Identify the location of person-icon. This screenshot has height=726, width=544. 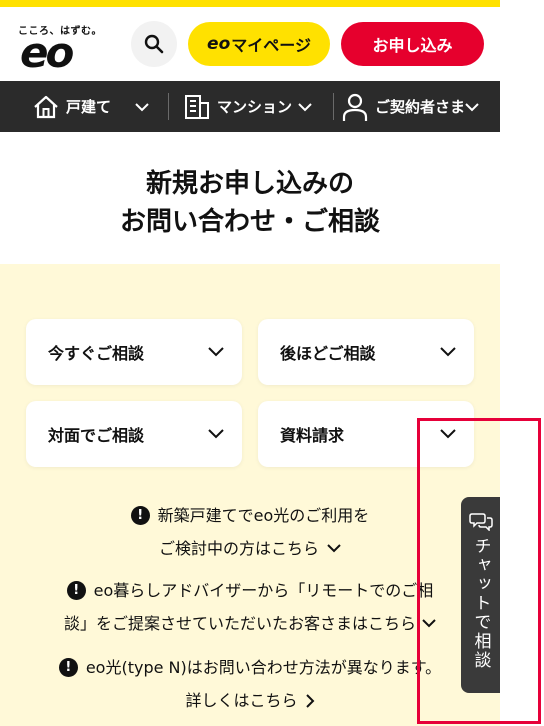
(355, 107).